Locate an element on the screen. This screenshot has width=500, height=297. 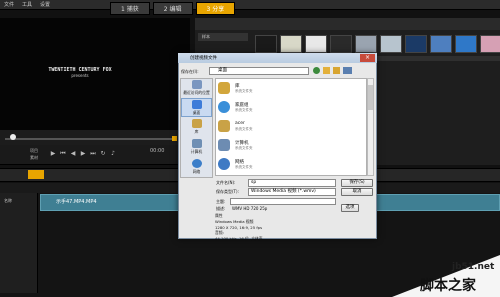
close-icon: × is located at coordinates (367, 58).